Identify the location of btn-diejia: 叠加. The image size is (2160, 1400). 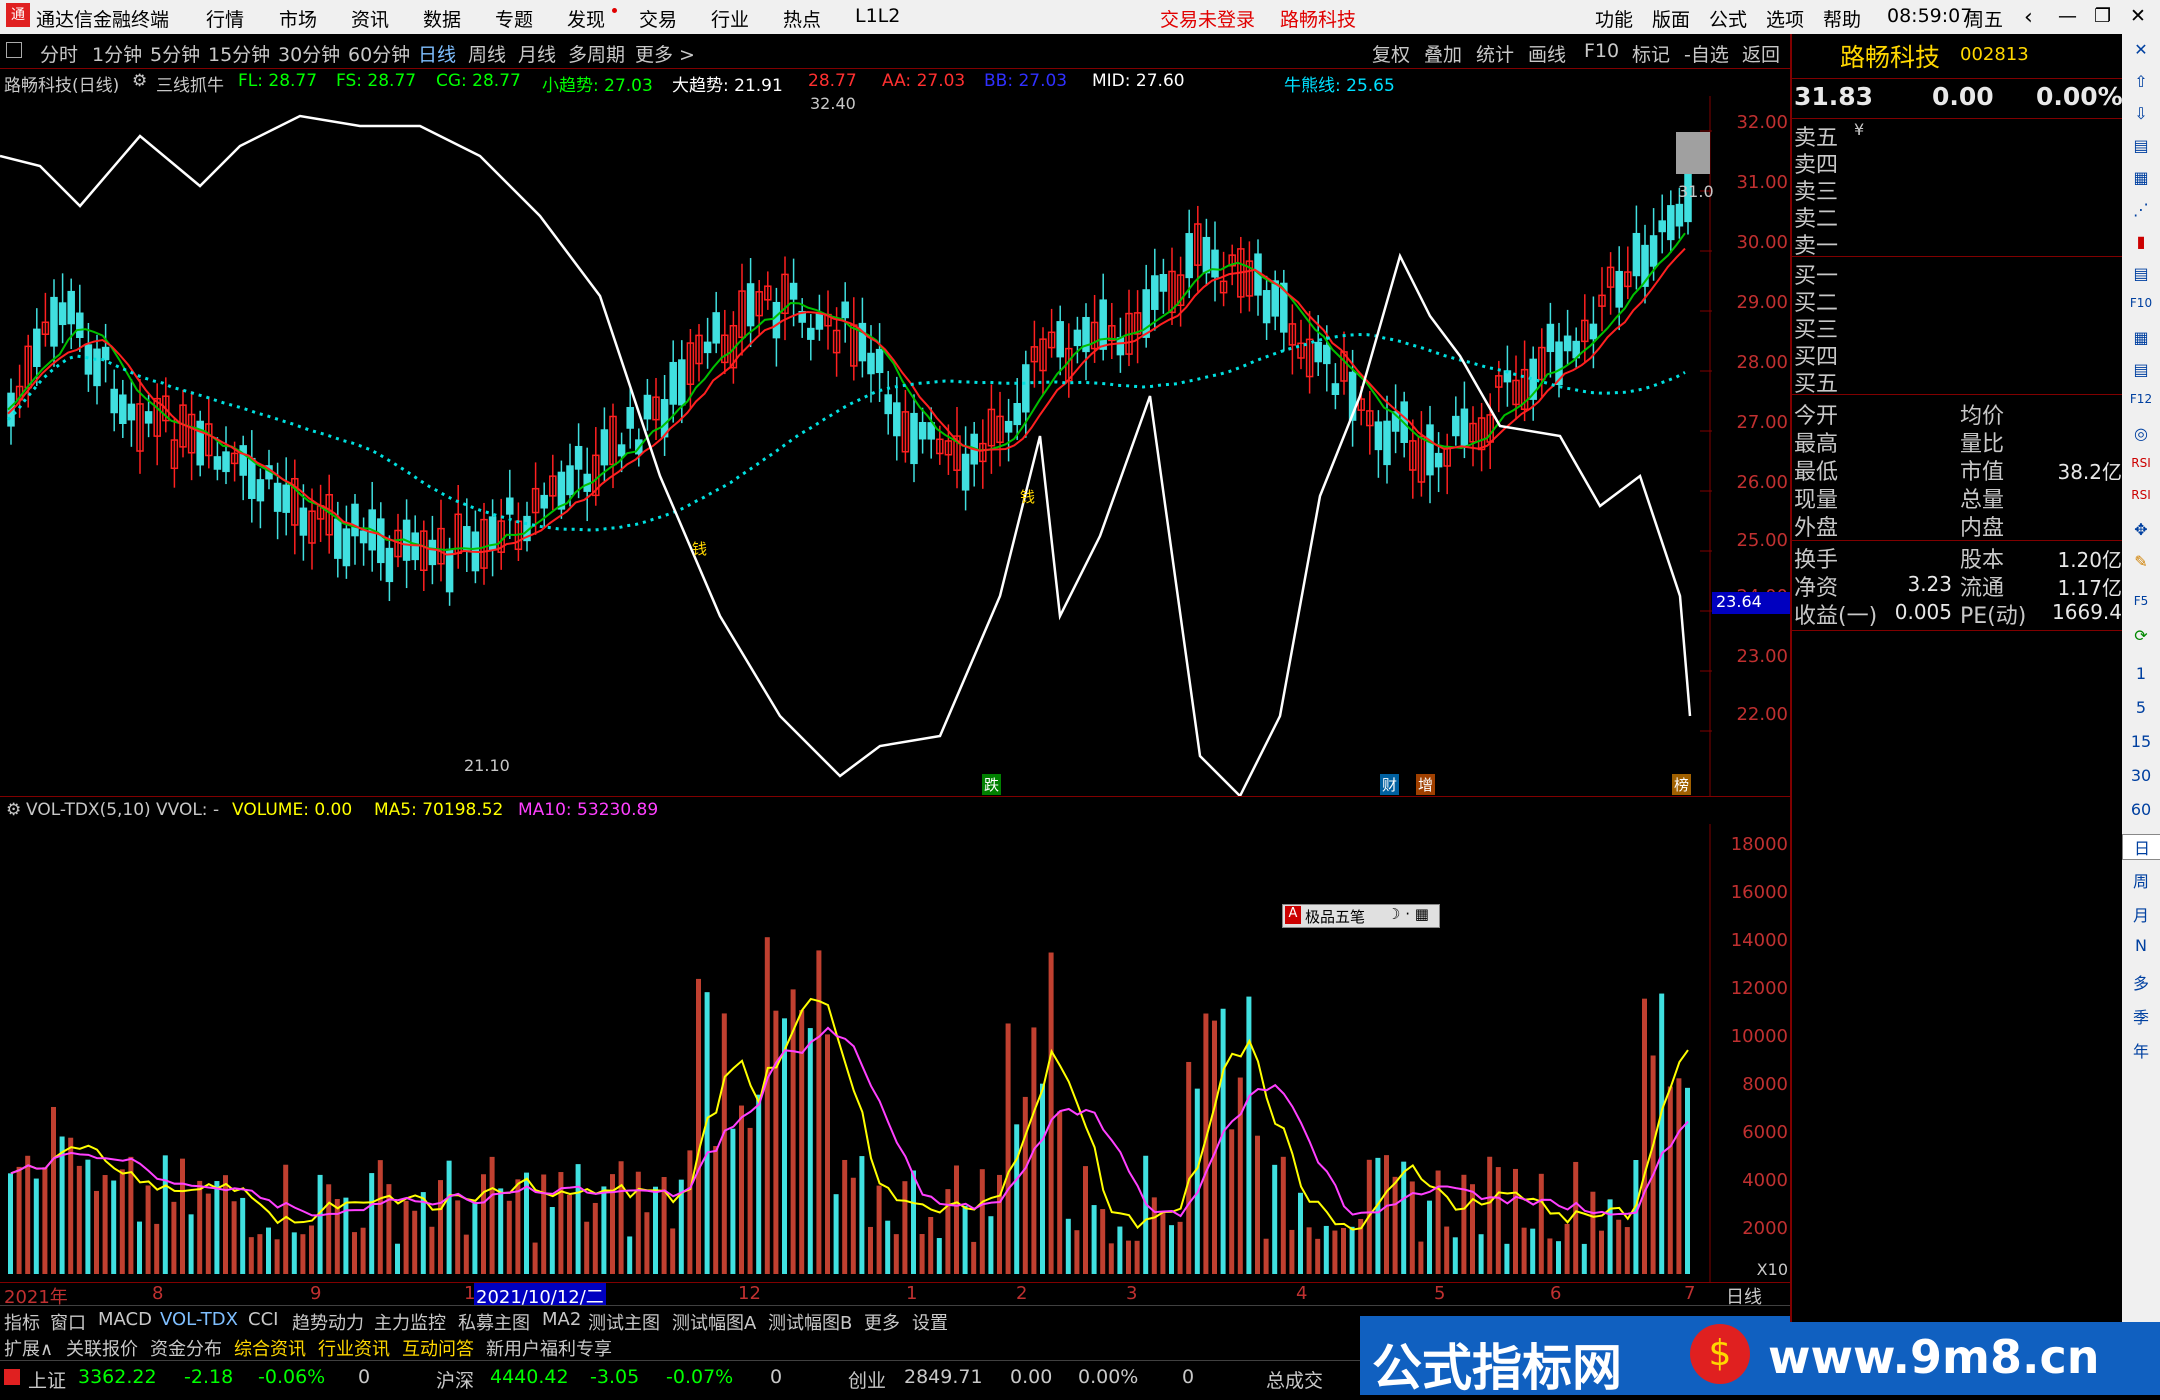
(1443, 53).